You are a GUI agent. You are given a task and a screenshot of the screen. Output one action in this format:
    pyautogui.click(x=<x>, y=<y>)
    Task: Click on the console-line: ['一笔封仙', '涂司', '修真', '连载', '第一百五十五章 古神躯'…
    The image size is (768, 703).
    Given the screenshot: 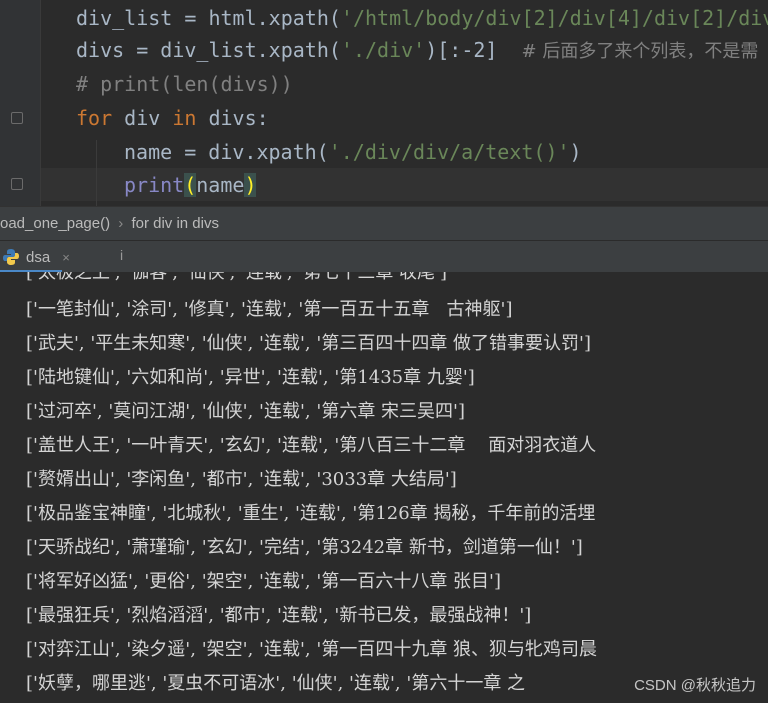 What is the action you would take?
    pyautogui.click(x=269, y=309)
    